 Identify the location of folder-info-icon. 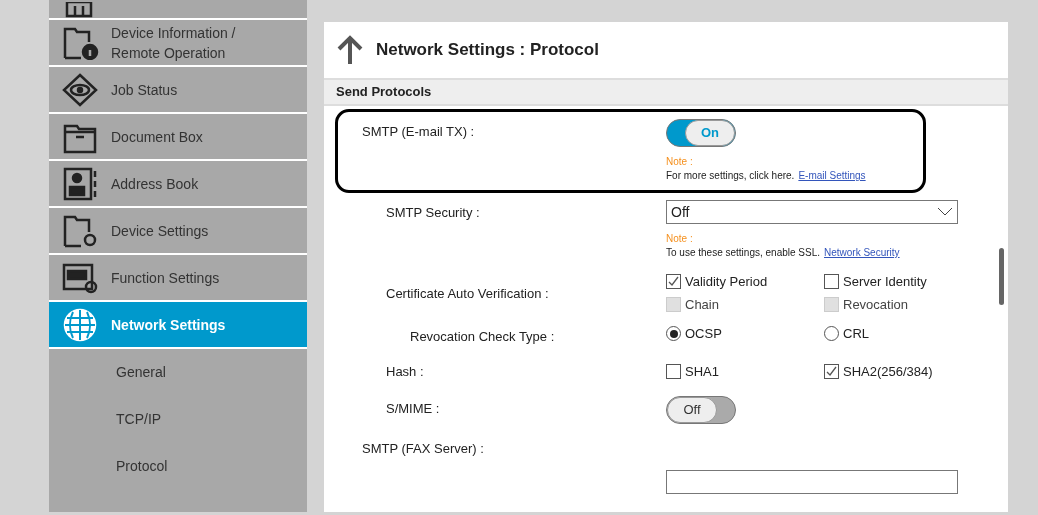
(80, 42).